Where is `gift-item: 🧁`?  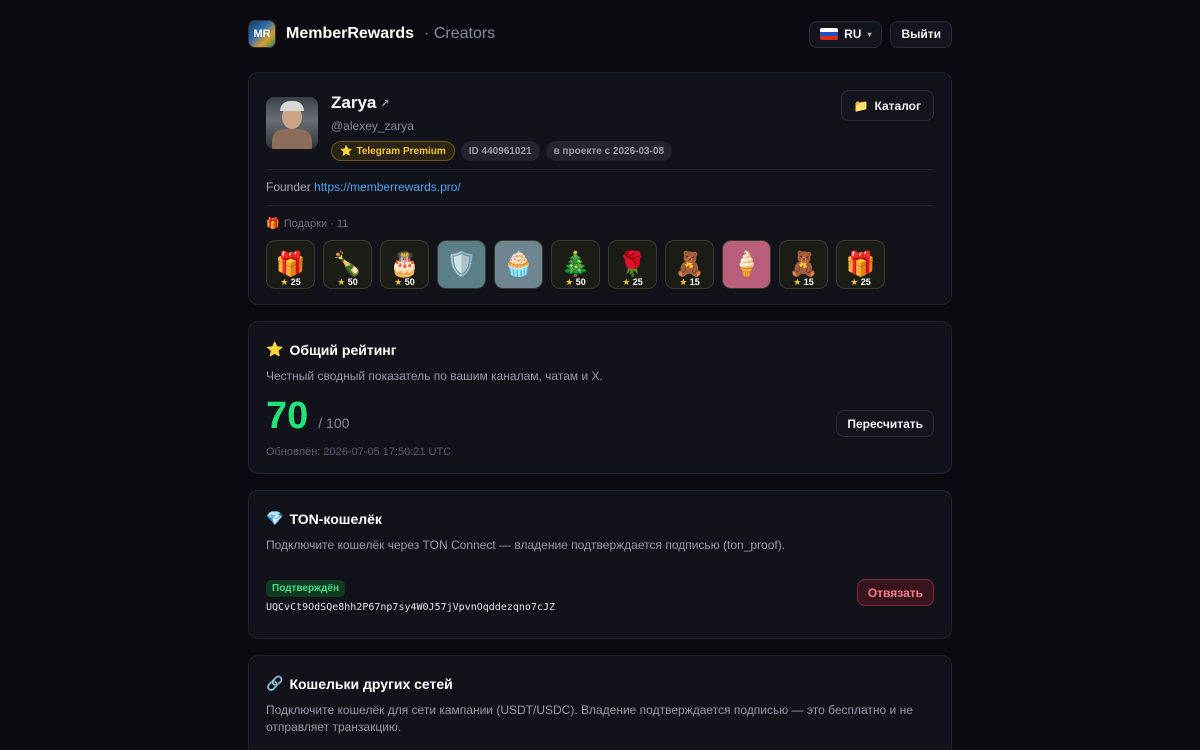 gift-item: 🧁 is located at coordinates (518, 264).